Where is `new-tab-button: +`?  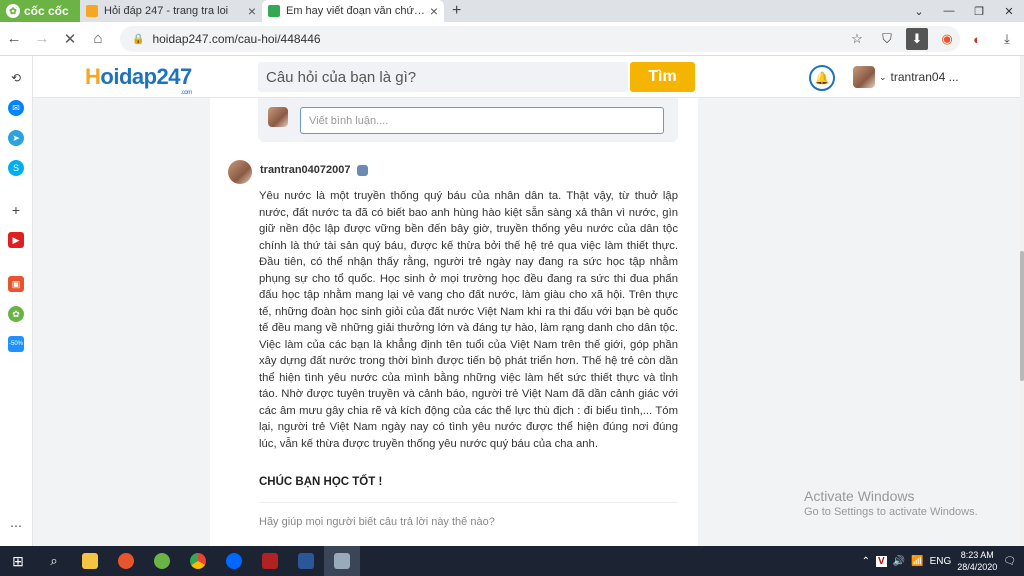
new-tab-button: + is located at coordinates (456, 11).